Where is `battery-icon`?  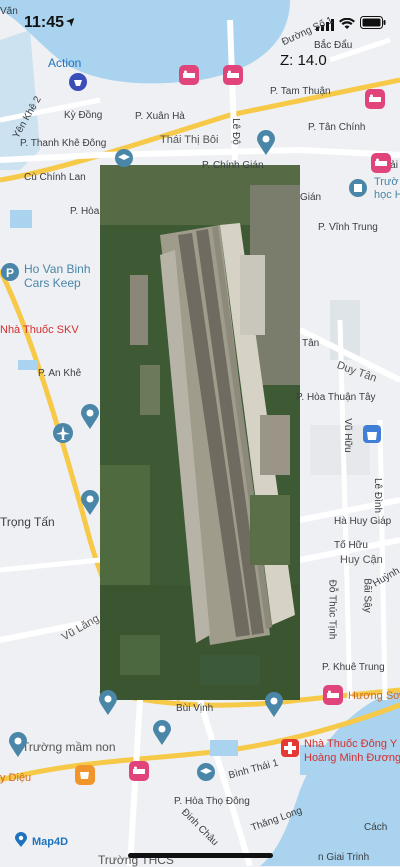 battery-icon is located at coordinates (373, 25).